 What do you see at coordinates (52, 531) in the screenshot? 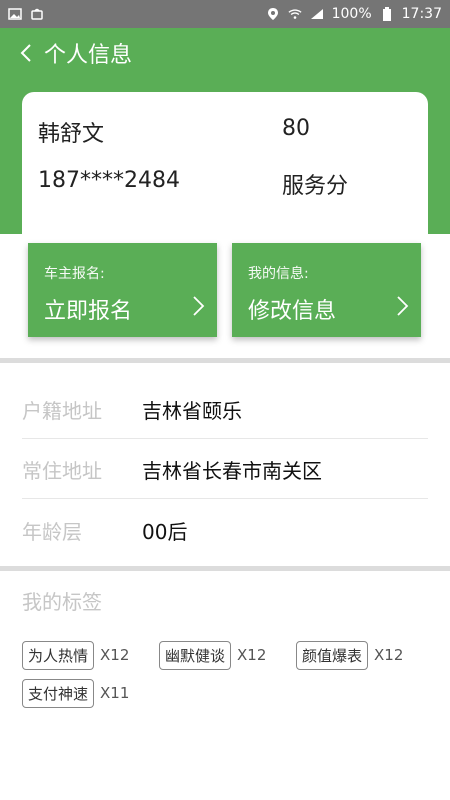
I see `info-label: 年龄层` at bounding box center [52, 531].